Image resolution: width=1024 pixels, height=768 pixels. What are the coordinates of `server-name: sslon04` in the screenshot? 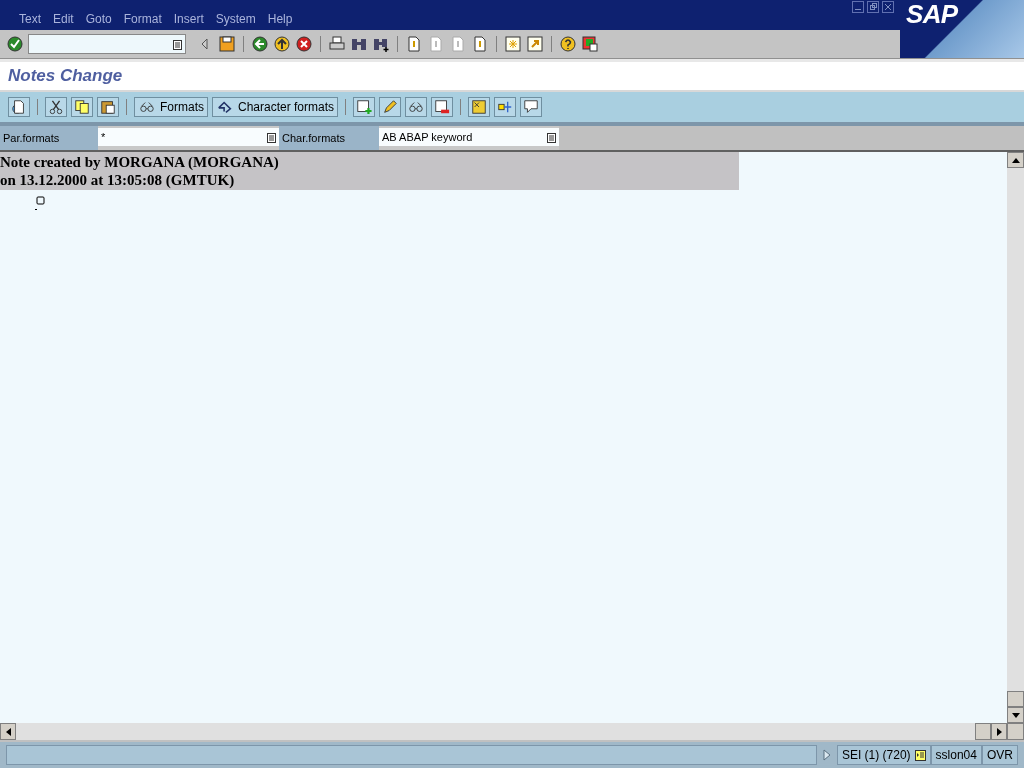 It's located at (956, 755).